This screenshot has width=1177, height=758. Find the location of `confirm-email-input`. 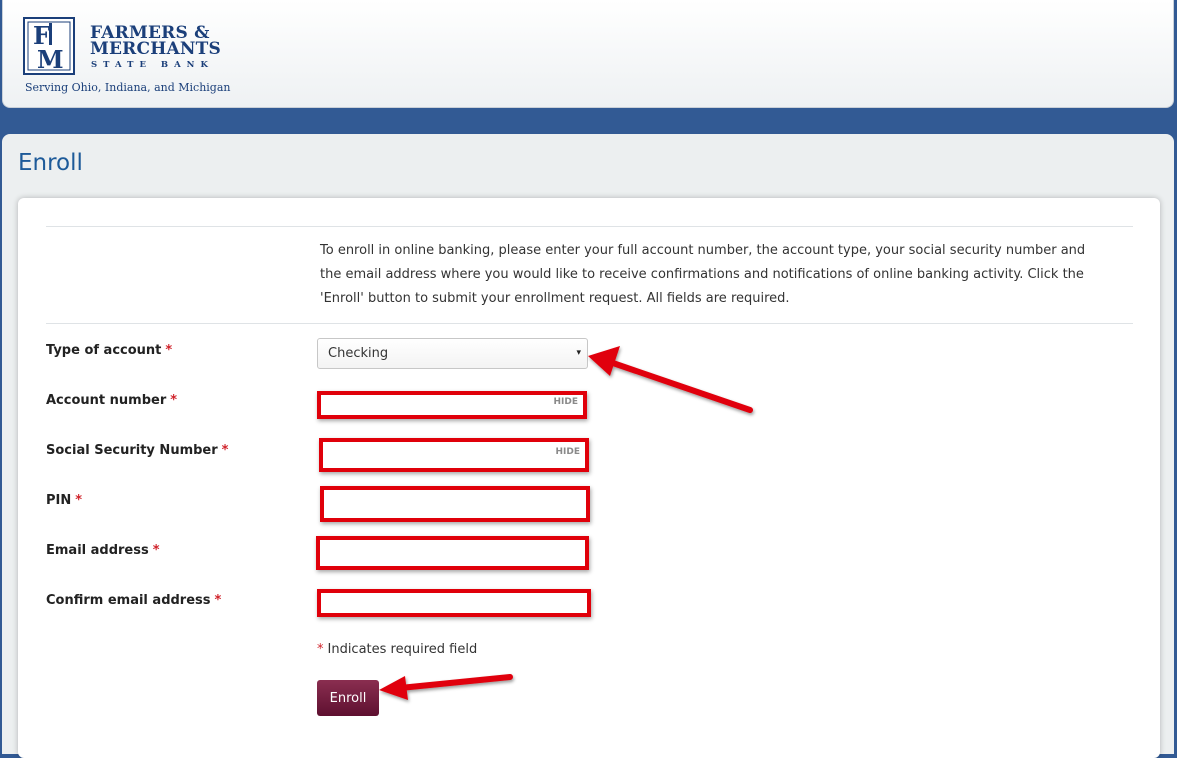

confirm-email-input is located at coordinates (454, 603).